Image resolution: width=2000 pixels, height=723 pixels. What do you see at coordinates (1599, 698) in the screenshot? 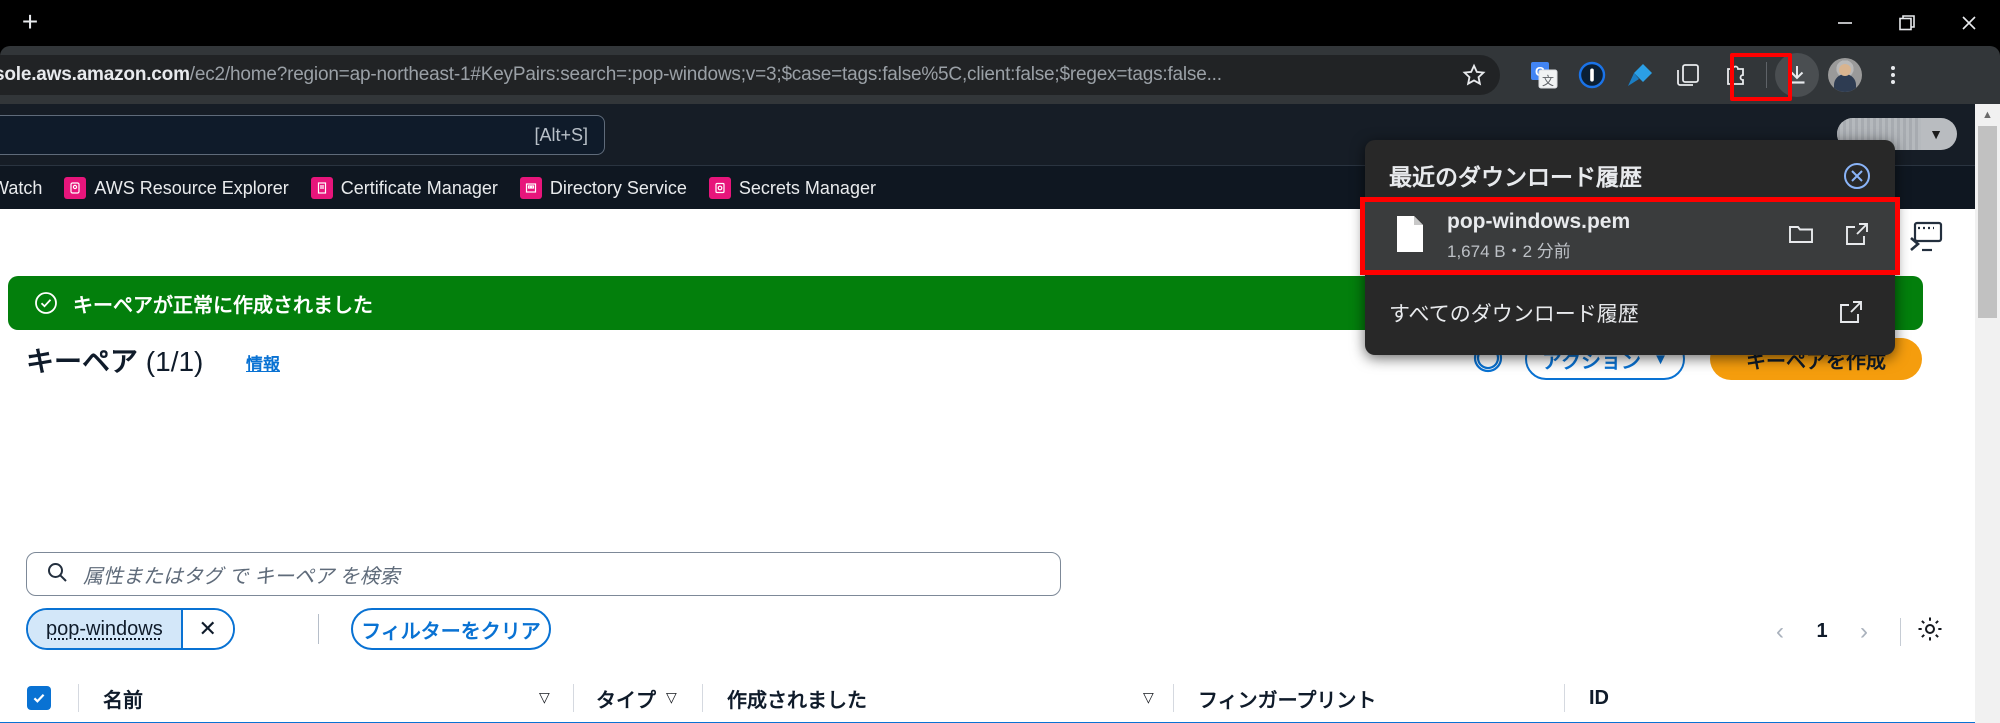
I see `column-header-id: ID` at bounding box center [1599, 698].